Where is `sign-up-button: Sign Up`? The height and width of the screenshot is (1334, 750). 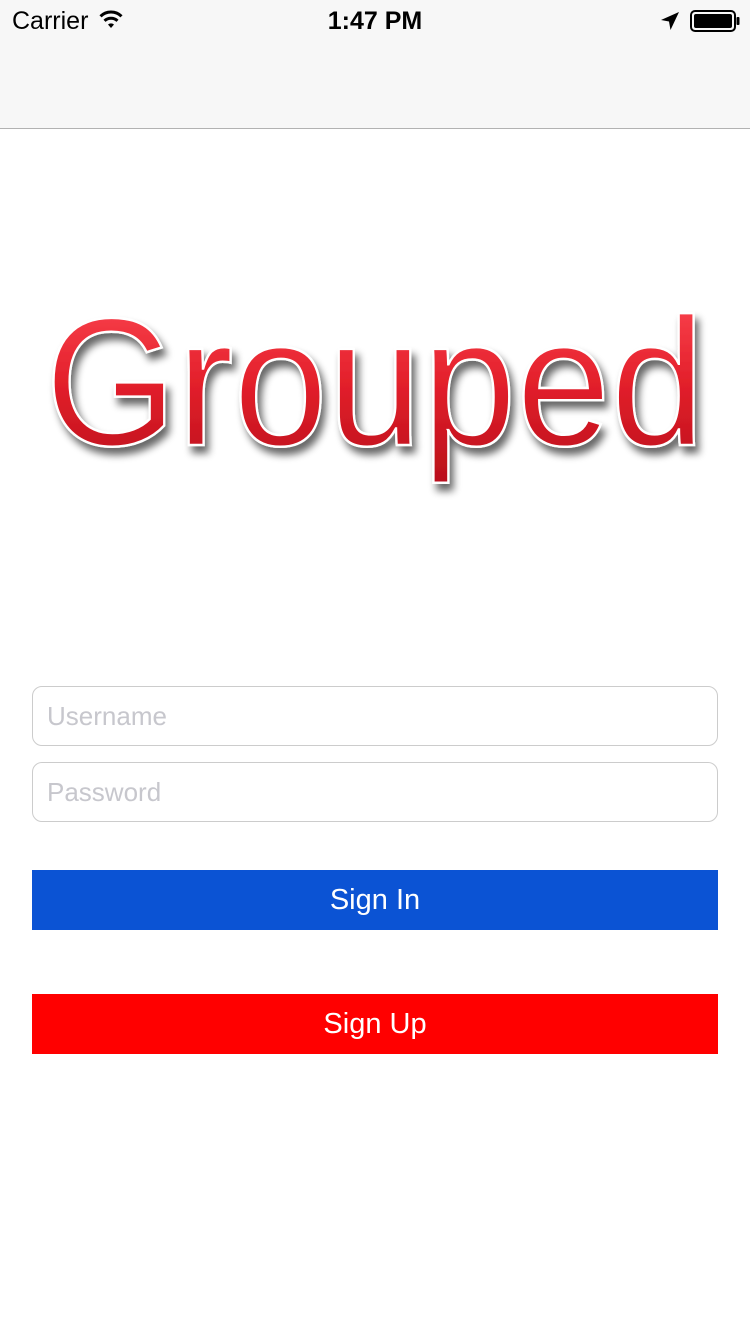 sign-up-button: Sign Up is located at coordinates (375, 1024).